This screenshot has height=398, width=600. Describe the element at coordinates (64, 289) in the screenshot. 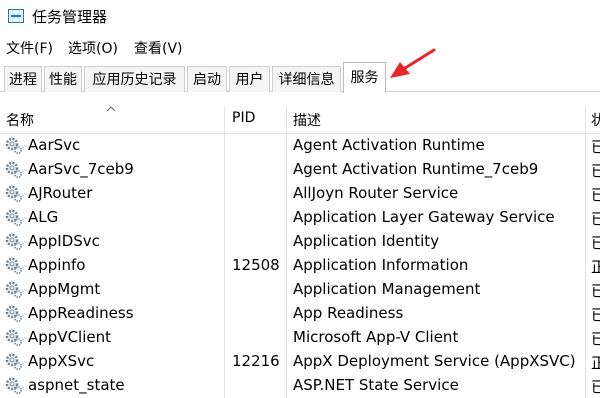

I see `service-name: AppMgmt` at that location.